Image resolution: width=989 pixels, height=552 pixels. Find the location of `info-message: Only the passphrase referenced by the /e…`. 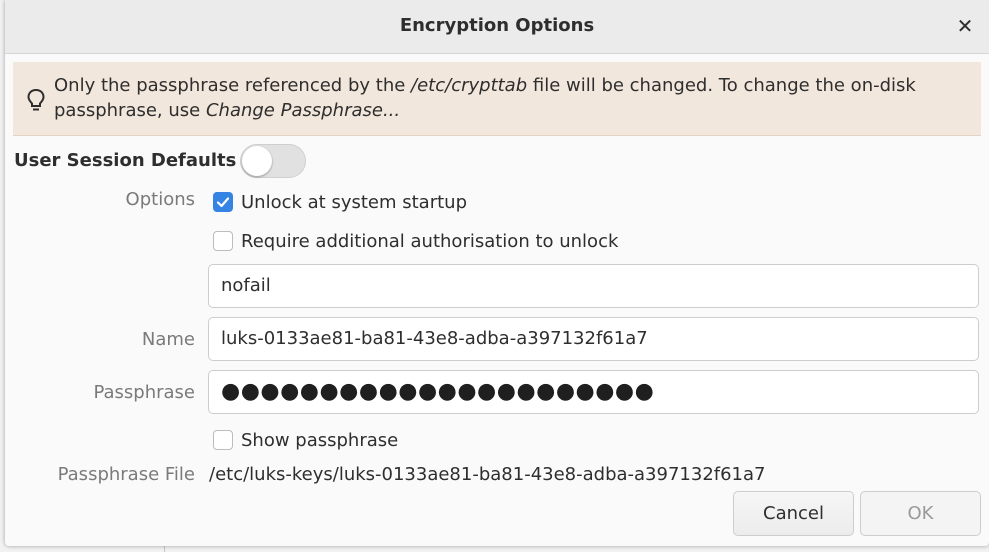

info-message: Only the passphrase referenced by the /e… is located at coordinates (511, 98).